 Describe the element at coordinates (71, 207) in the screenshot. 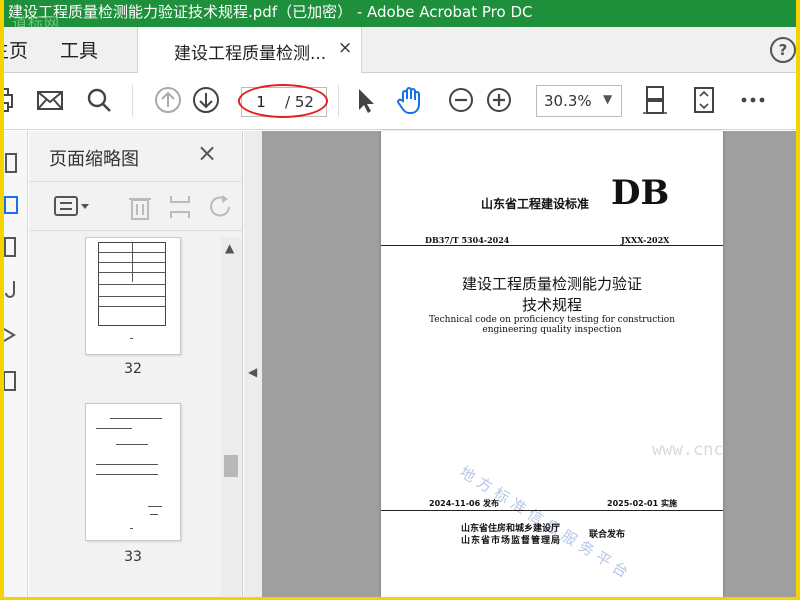

I see `options-menu-icon` at that location.